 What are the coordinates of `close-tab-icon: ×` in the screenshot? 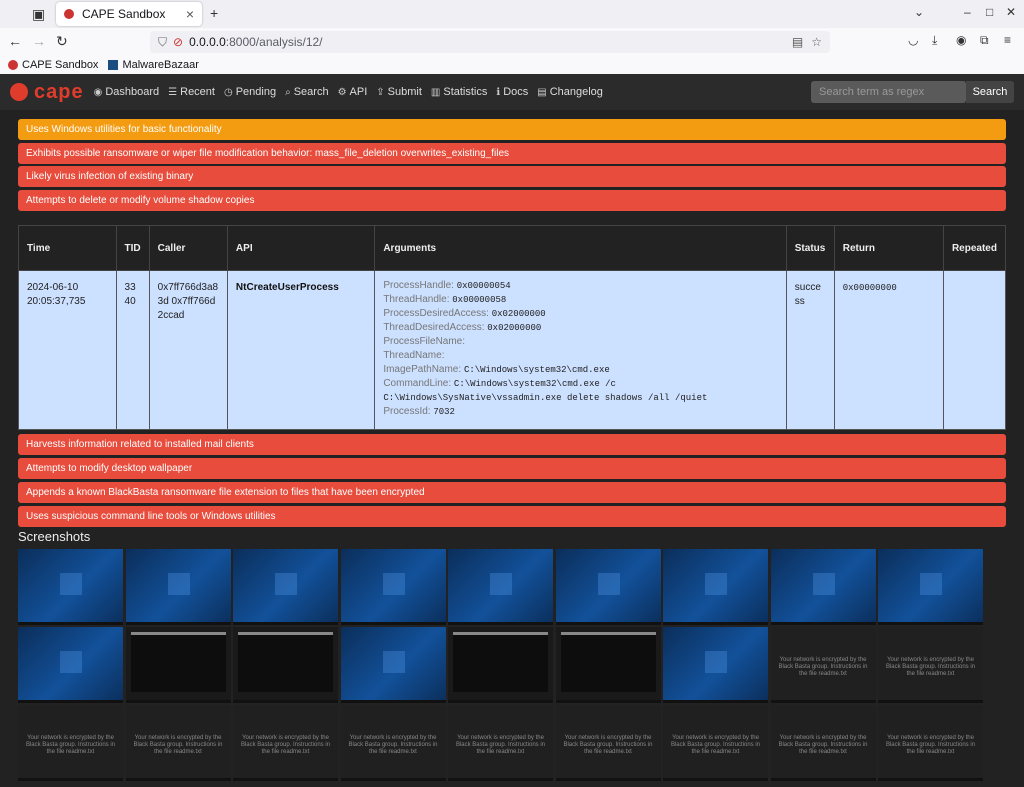 It's located at (190, 14).